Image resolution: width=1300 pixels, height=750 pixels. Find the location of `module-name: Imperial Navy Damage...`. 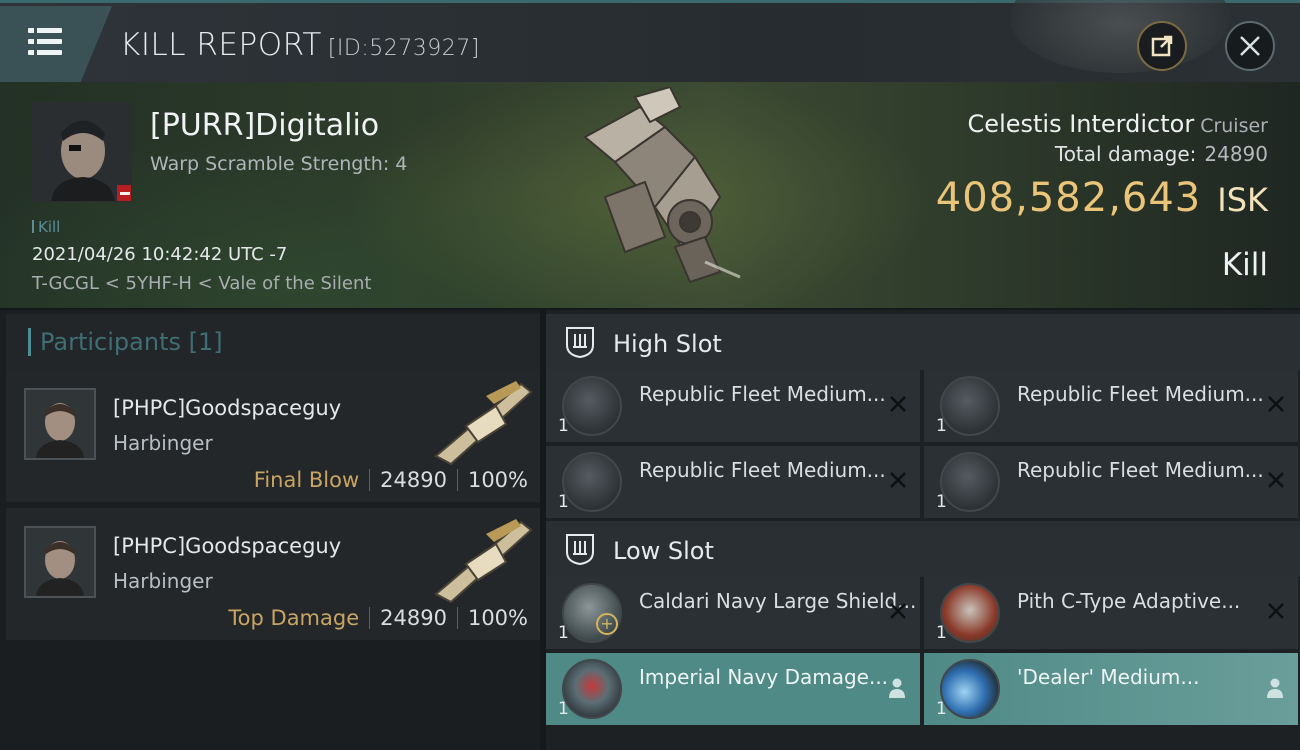

module-name: Imperial Navy Damage... is located at coordinates (764, 677).